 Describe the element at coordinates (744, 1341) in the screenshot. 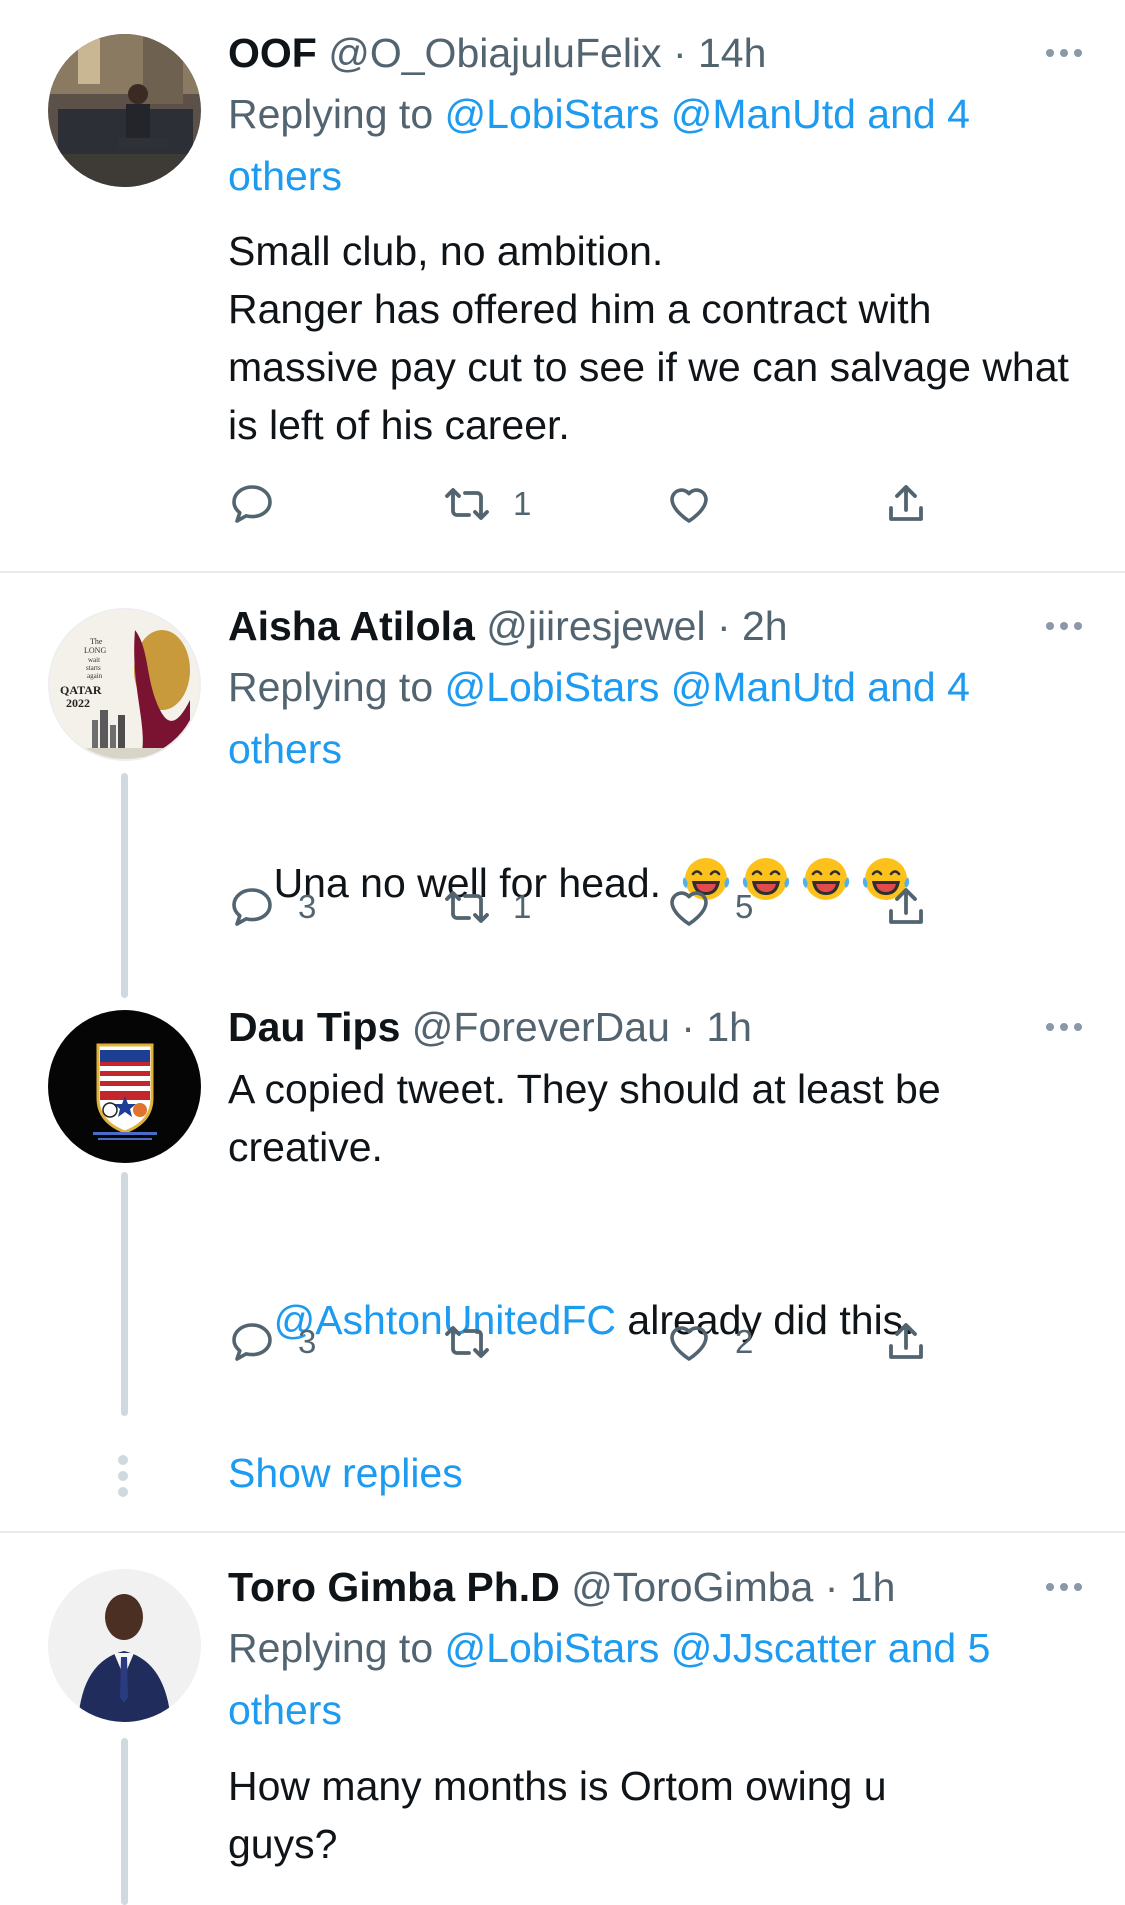

I see `like-count: 2` at that location.